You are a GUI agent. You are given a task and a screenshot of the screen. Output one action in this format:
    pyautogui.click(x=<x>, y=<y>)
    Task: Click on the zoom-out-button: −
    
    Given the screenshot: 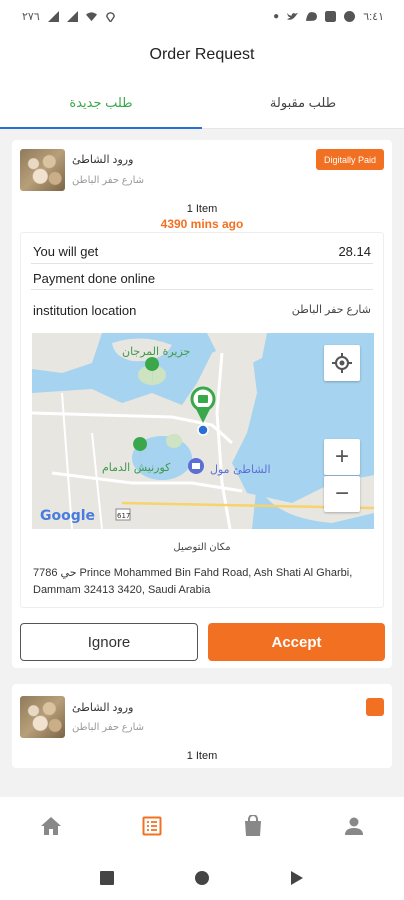 What is the action you would take?
    pyautogui.click(x=342, y=494)
    